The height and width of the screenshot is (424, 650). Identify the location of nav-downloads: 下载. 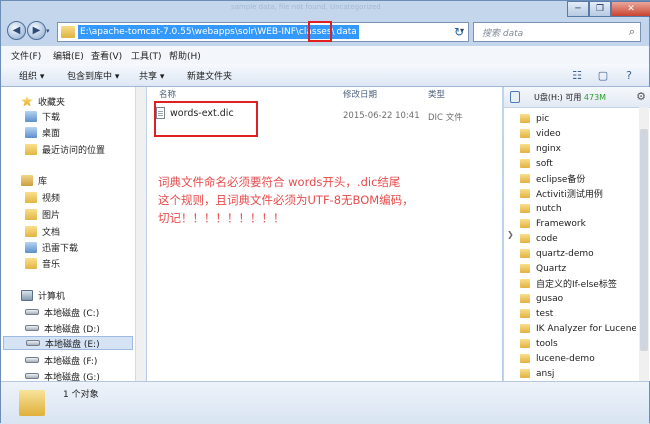
(42, 116).